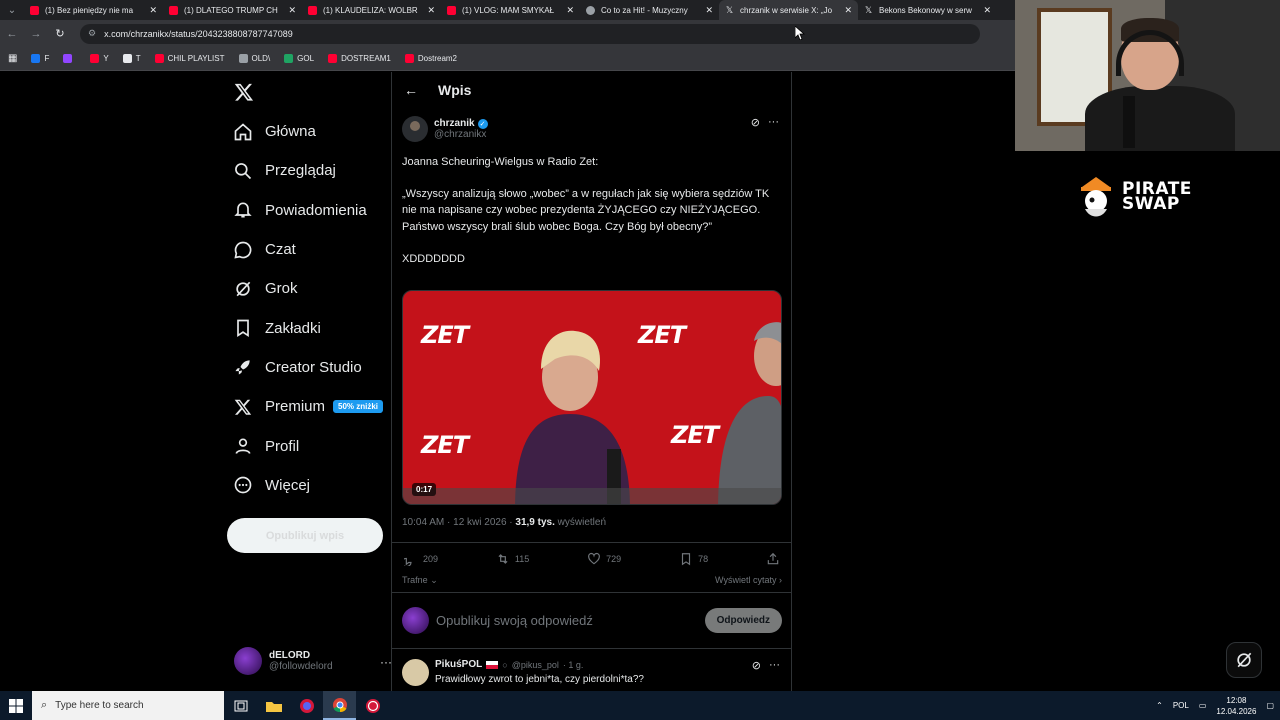  What do you see at coordinates (189, 58) in the screenshot?
I see `bookmark-item: CHIL PLAYLIST` at bounding box center [189, 58].